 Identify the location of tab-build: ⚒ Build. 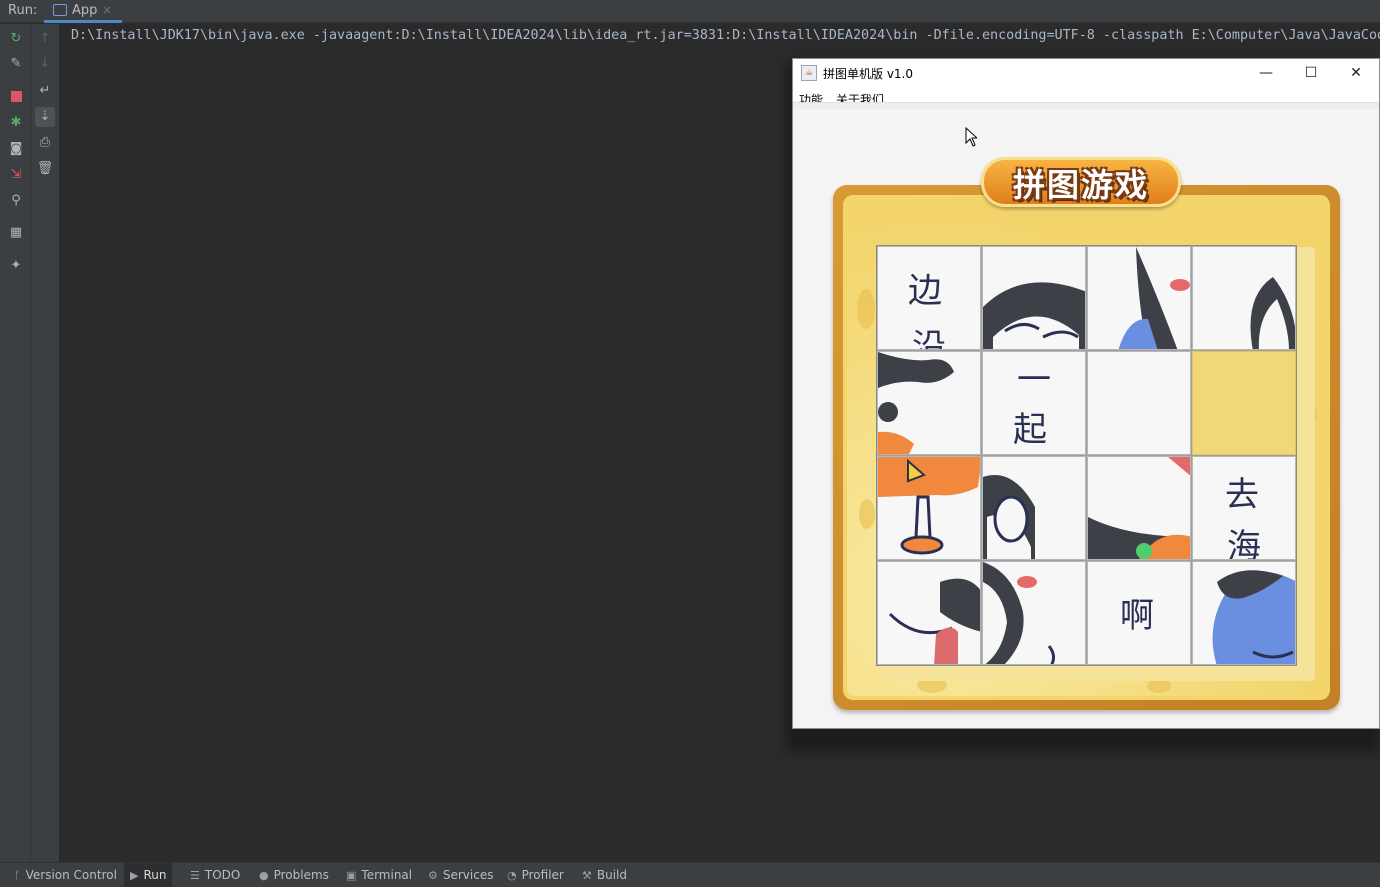
(604, 875).